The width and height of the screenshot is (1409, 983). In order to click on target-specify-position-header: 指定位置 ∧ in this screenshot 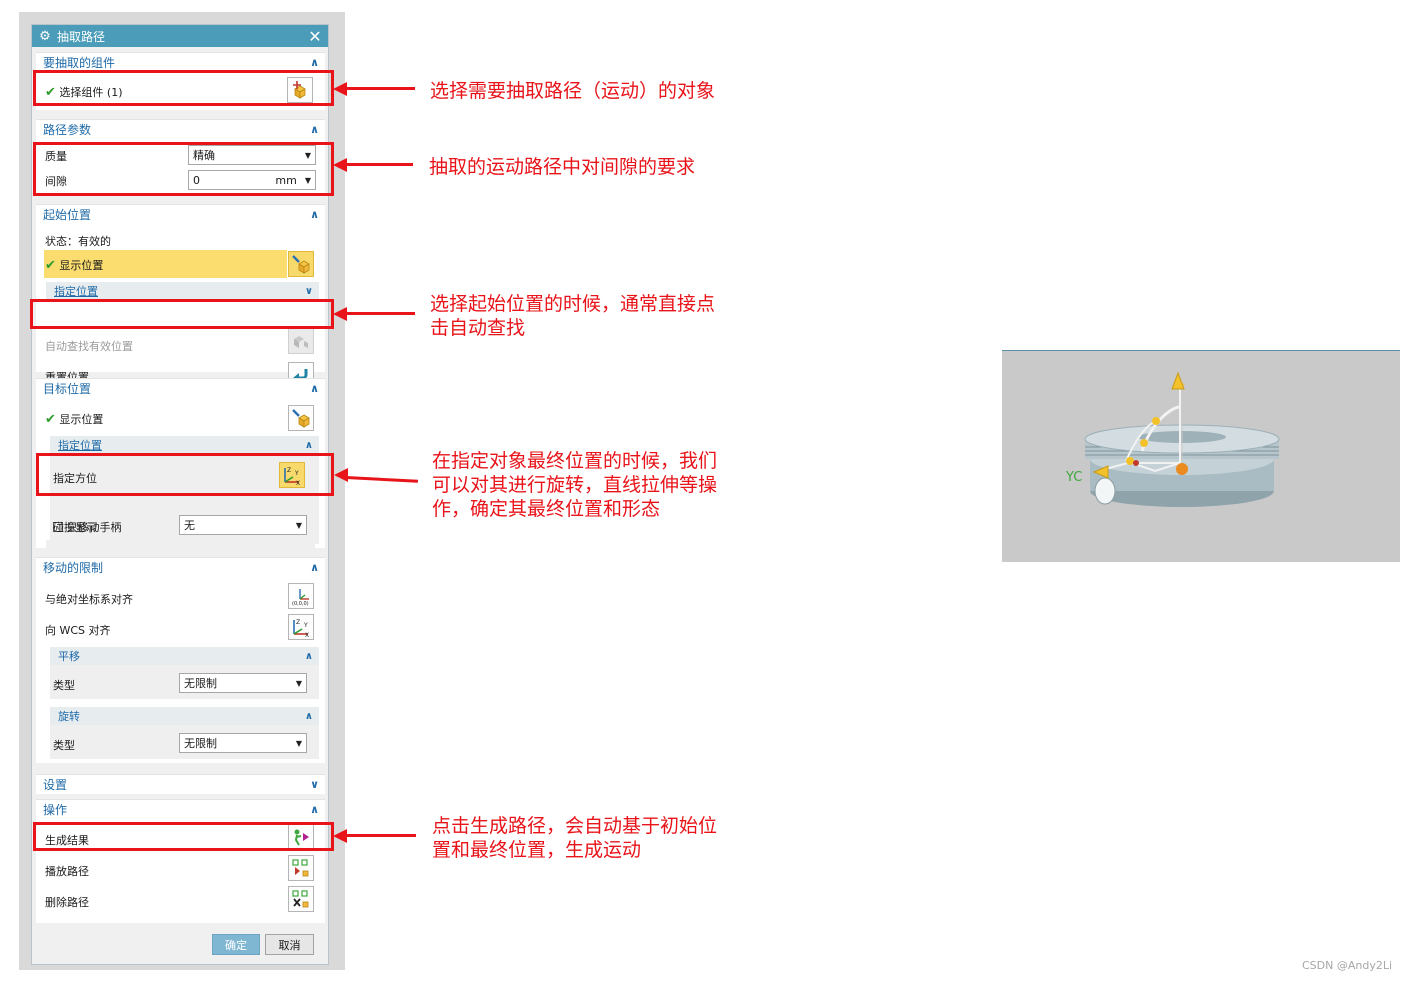, I will do `click(184, 445)`.